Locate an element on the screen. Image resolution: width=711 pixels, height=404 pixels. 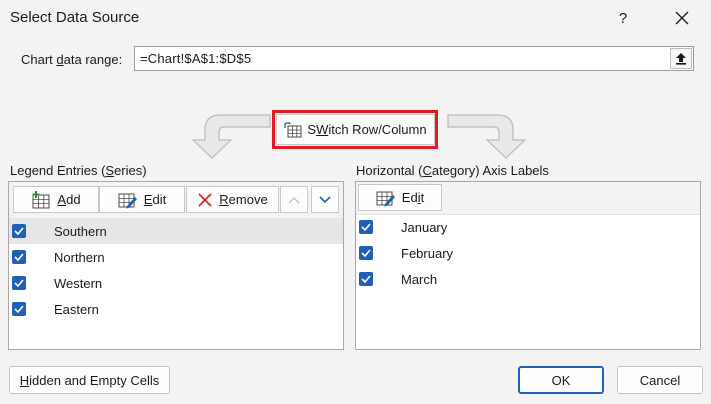
category-label: February is located at coordinates (427, 253).